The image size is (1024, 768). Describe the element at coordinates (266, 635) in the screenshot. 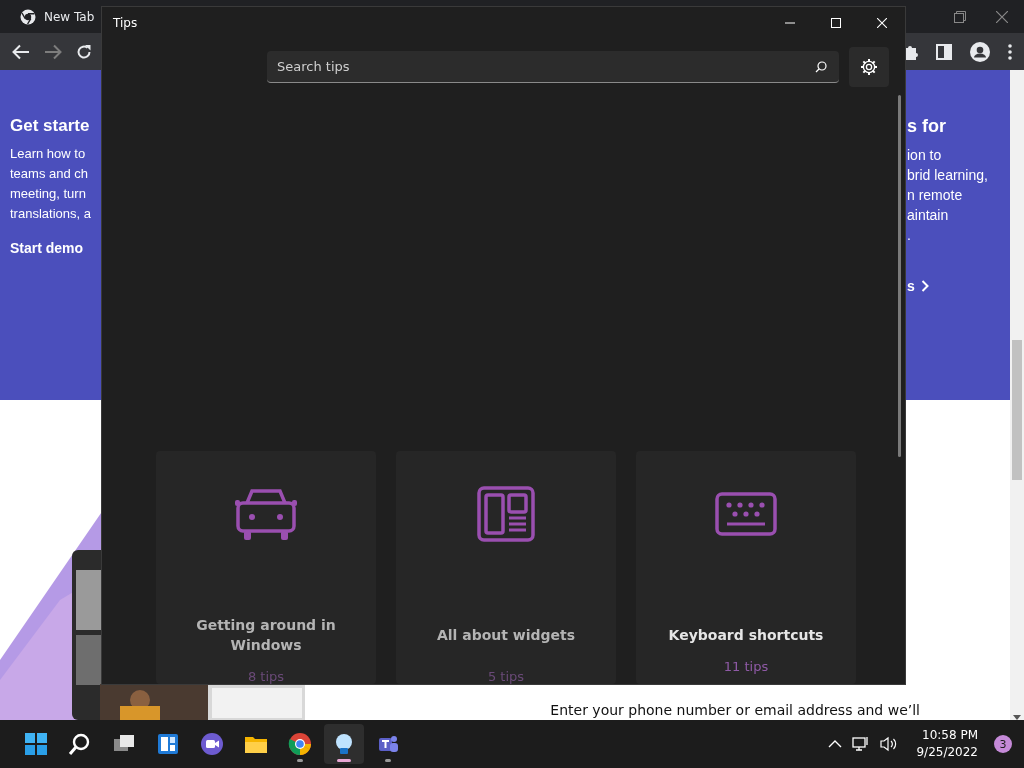

I see `card-title: Getting around in Windows` at that location.